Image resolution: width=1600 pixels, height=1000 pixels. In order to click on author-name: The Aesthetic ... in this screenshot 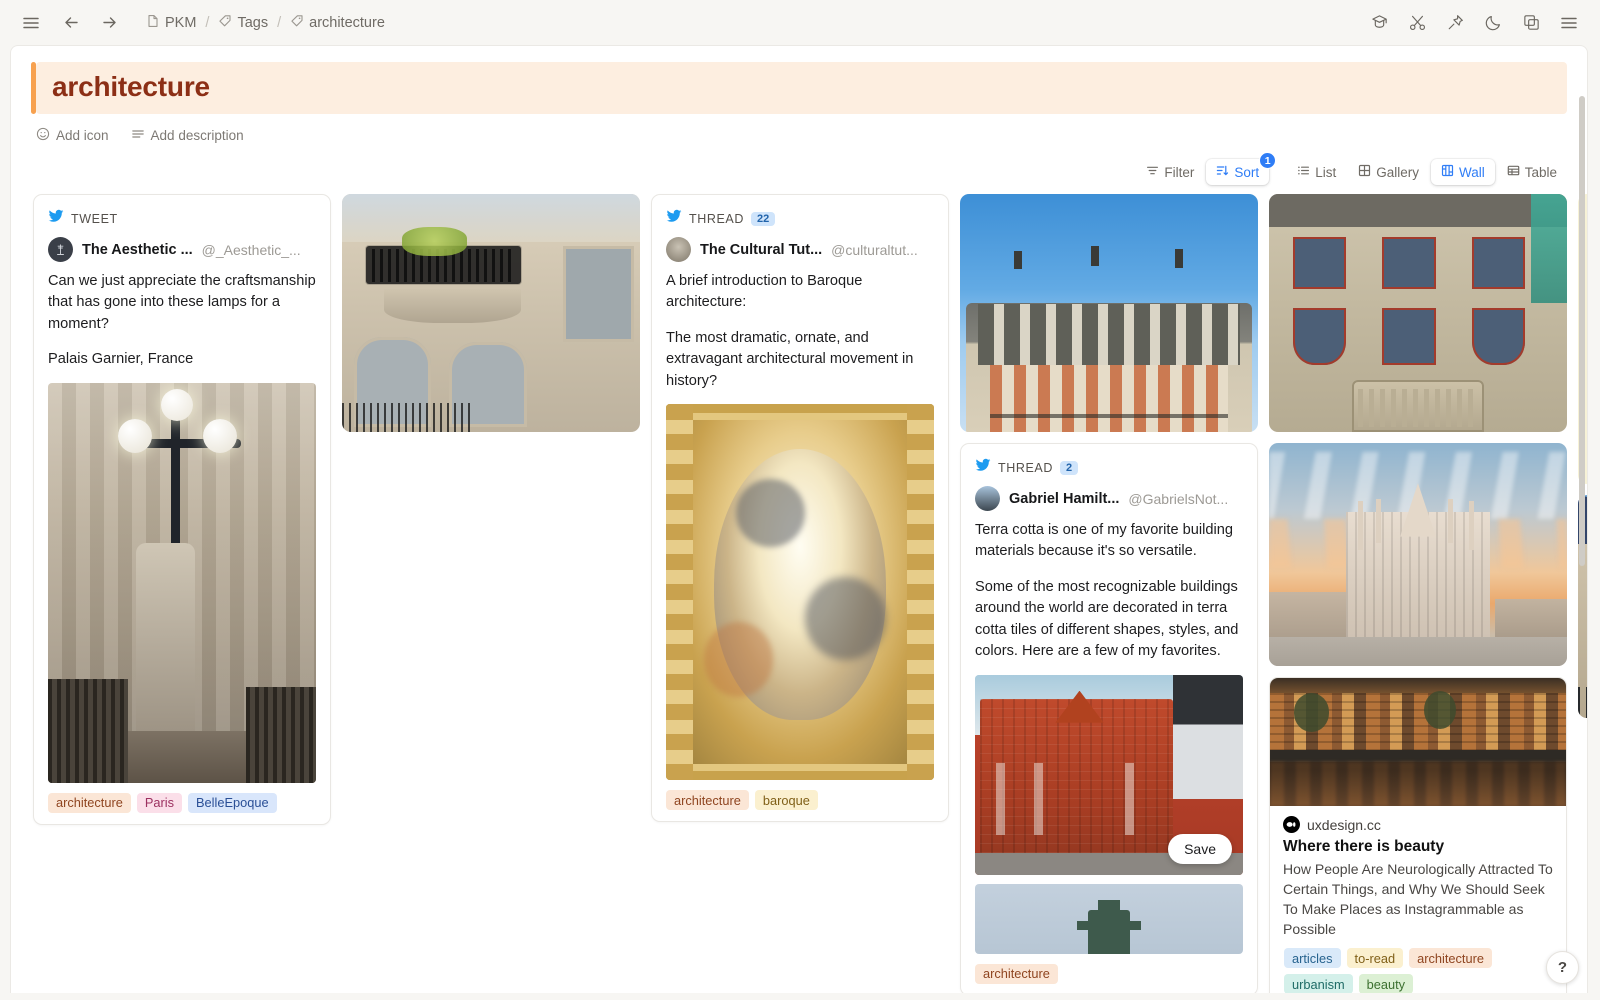, I will do `click(137, 249)`.